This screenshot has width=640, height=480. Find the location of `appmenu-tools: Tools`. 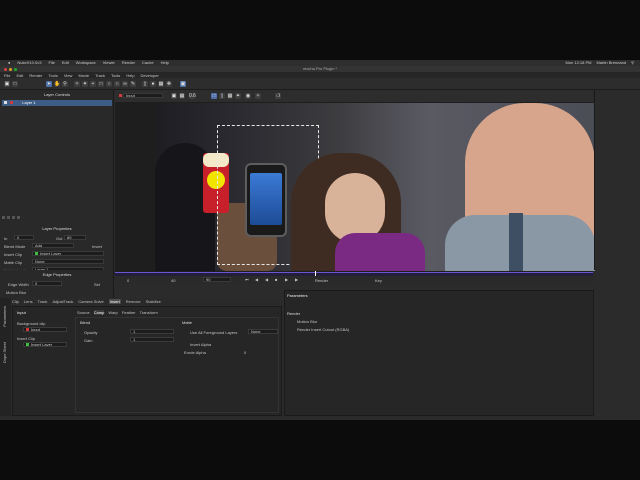

appmenu-tools: Tools is located at coordinates (52, 75).